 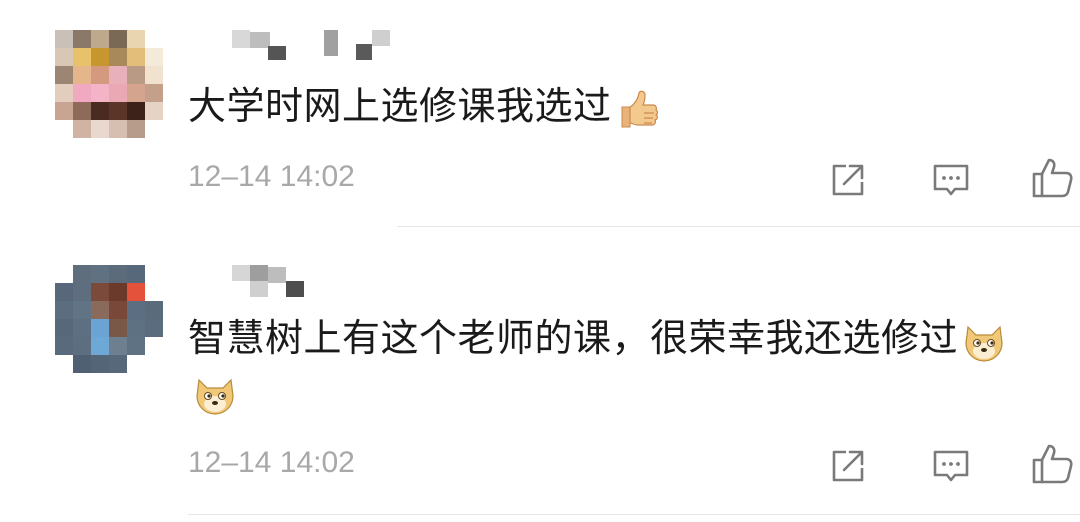 What do you see at coordinates (639, 108) in the screenshot?
I see `thumbs-up-emoji-icon` at bounding box center [639, 108].